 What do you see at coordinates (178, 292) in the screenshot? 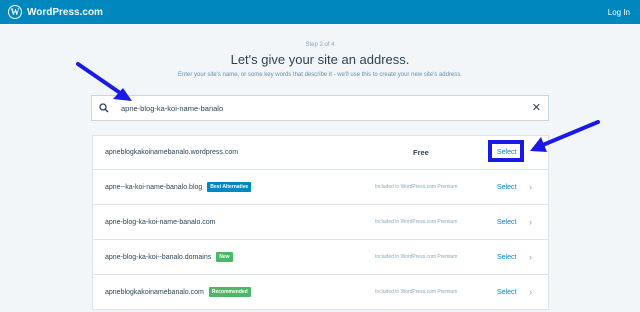
I see `domain-name: apneblogkakoinamebanalo.com Recommended` at bounding box center [178, 292].